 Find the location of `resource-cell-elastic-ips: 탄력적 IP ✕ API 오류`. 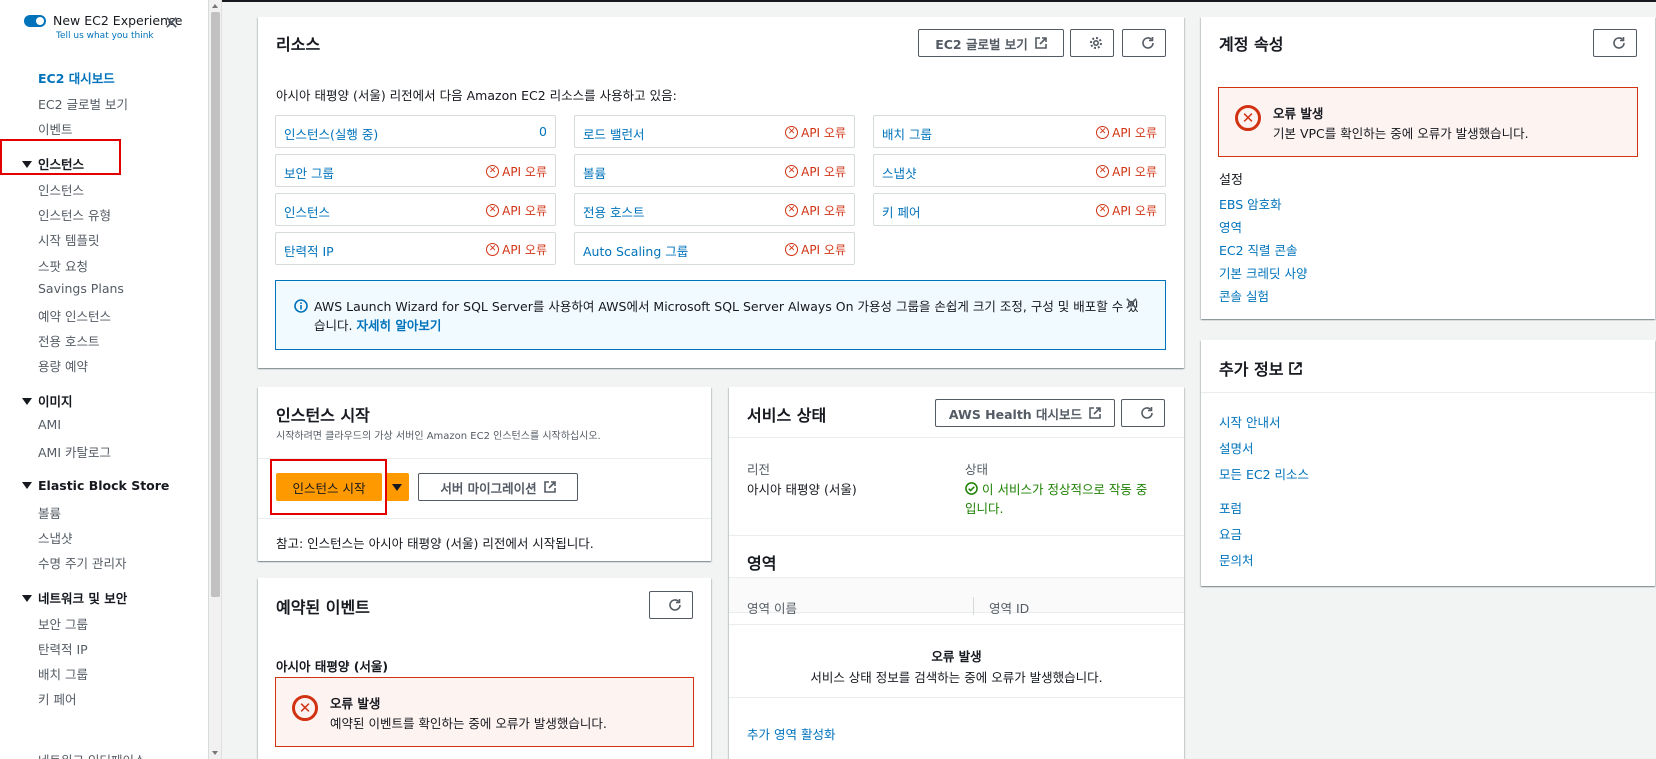

resource-cell-elastic-ips: 탄력적 IP ✕ API 오류 is located at coordinates (415, 248).